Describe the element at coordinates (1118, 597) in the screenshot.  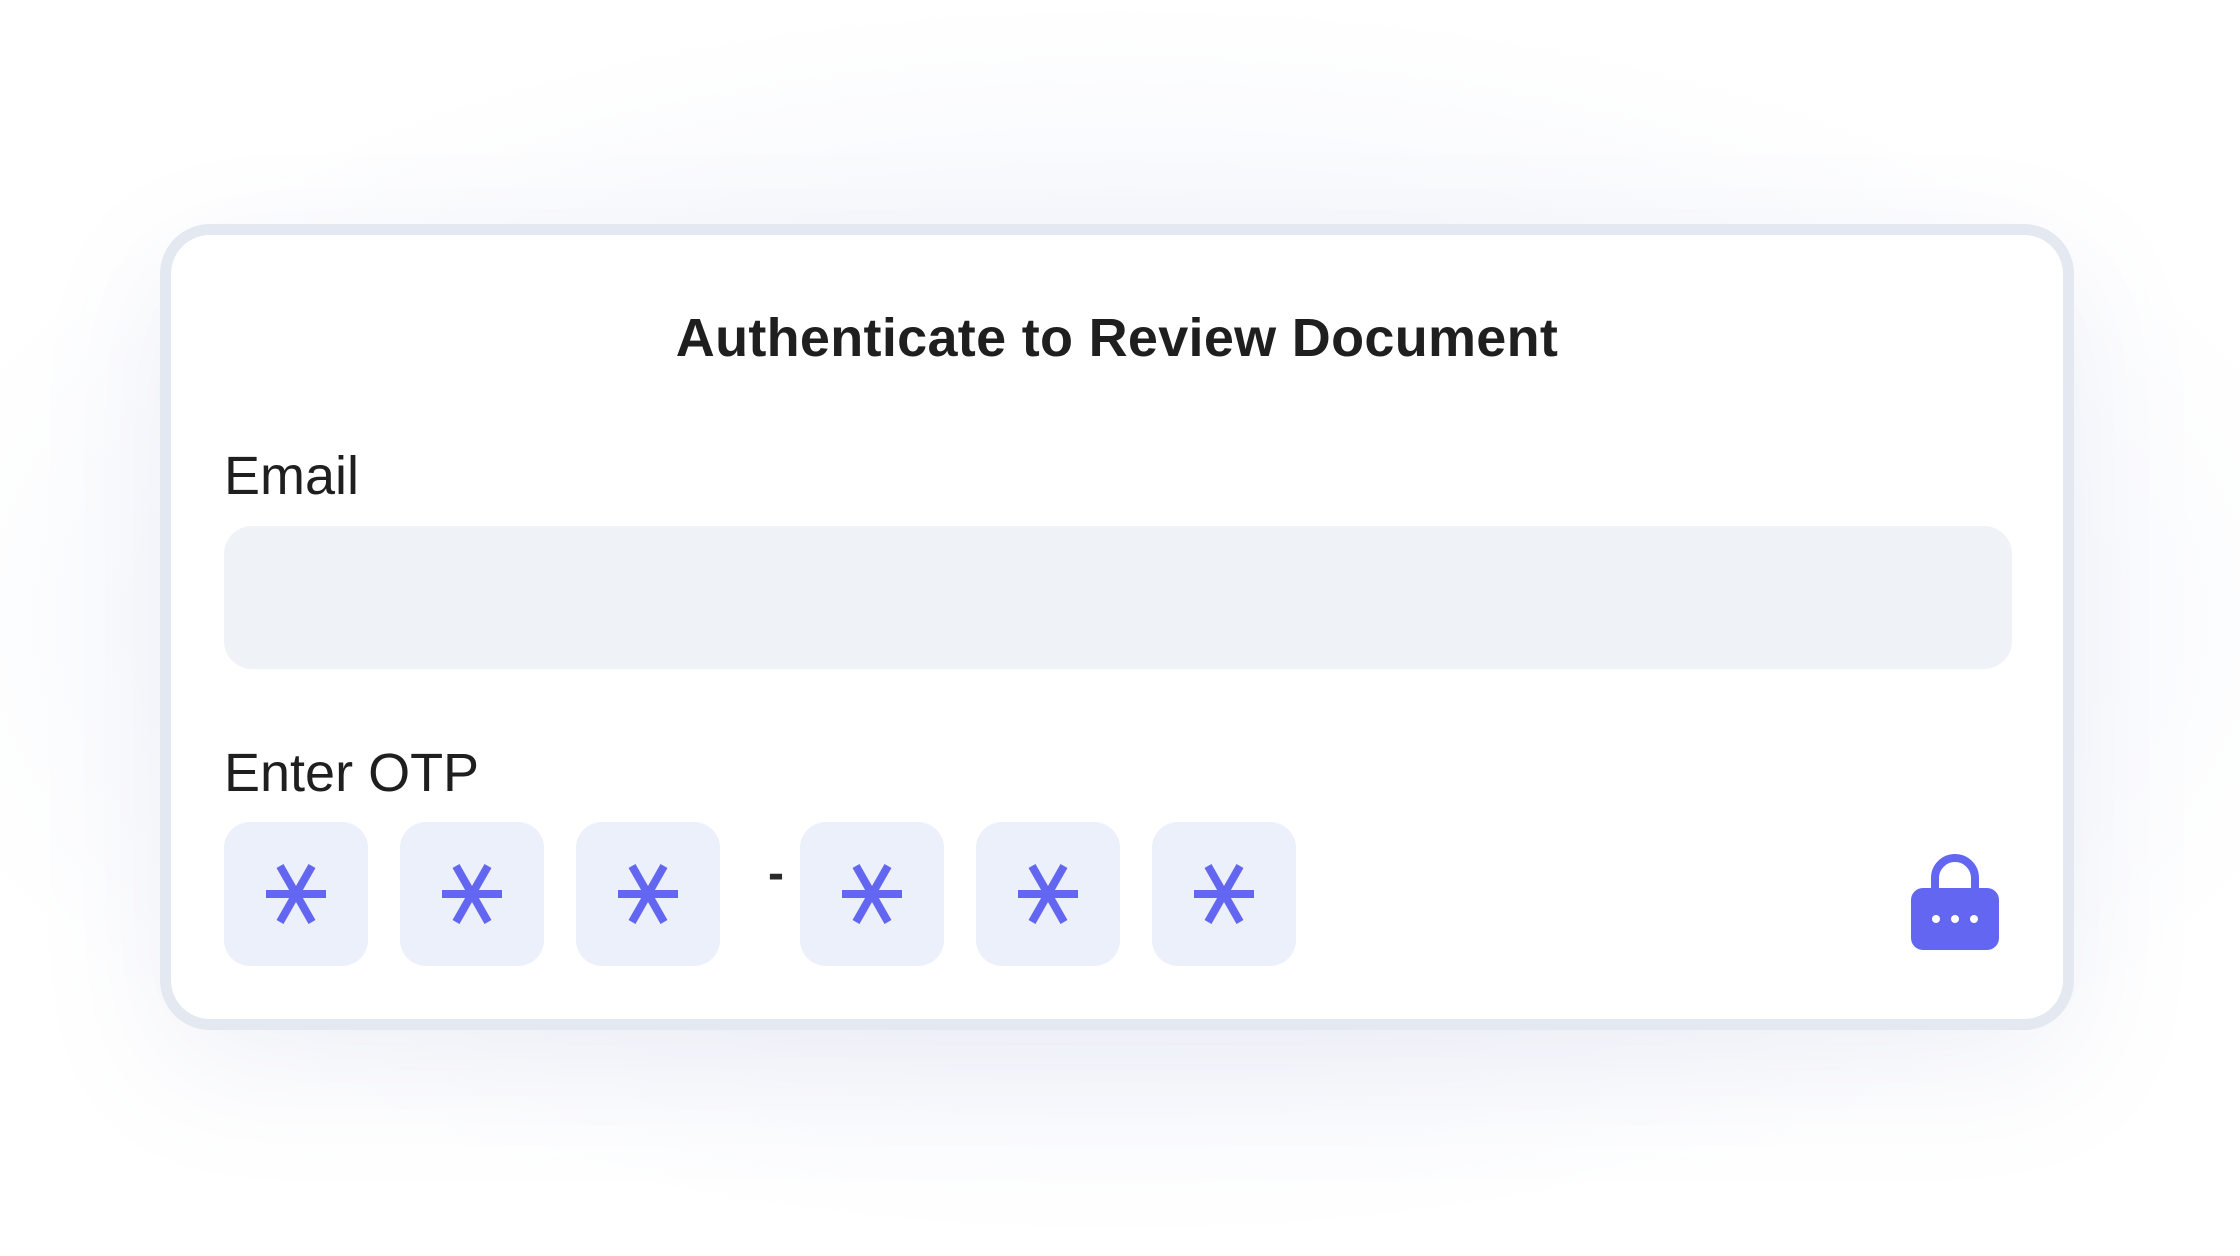
I see `email-field` at that location.